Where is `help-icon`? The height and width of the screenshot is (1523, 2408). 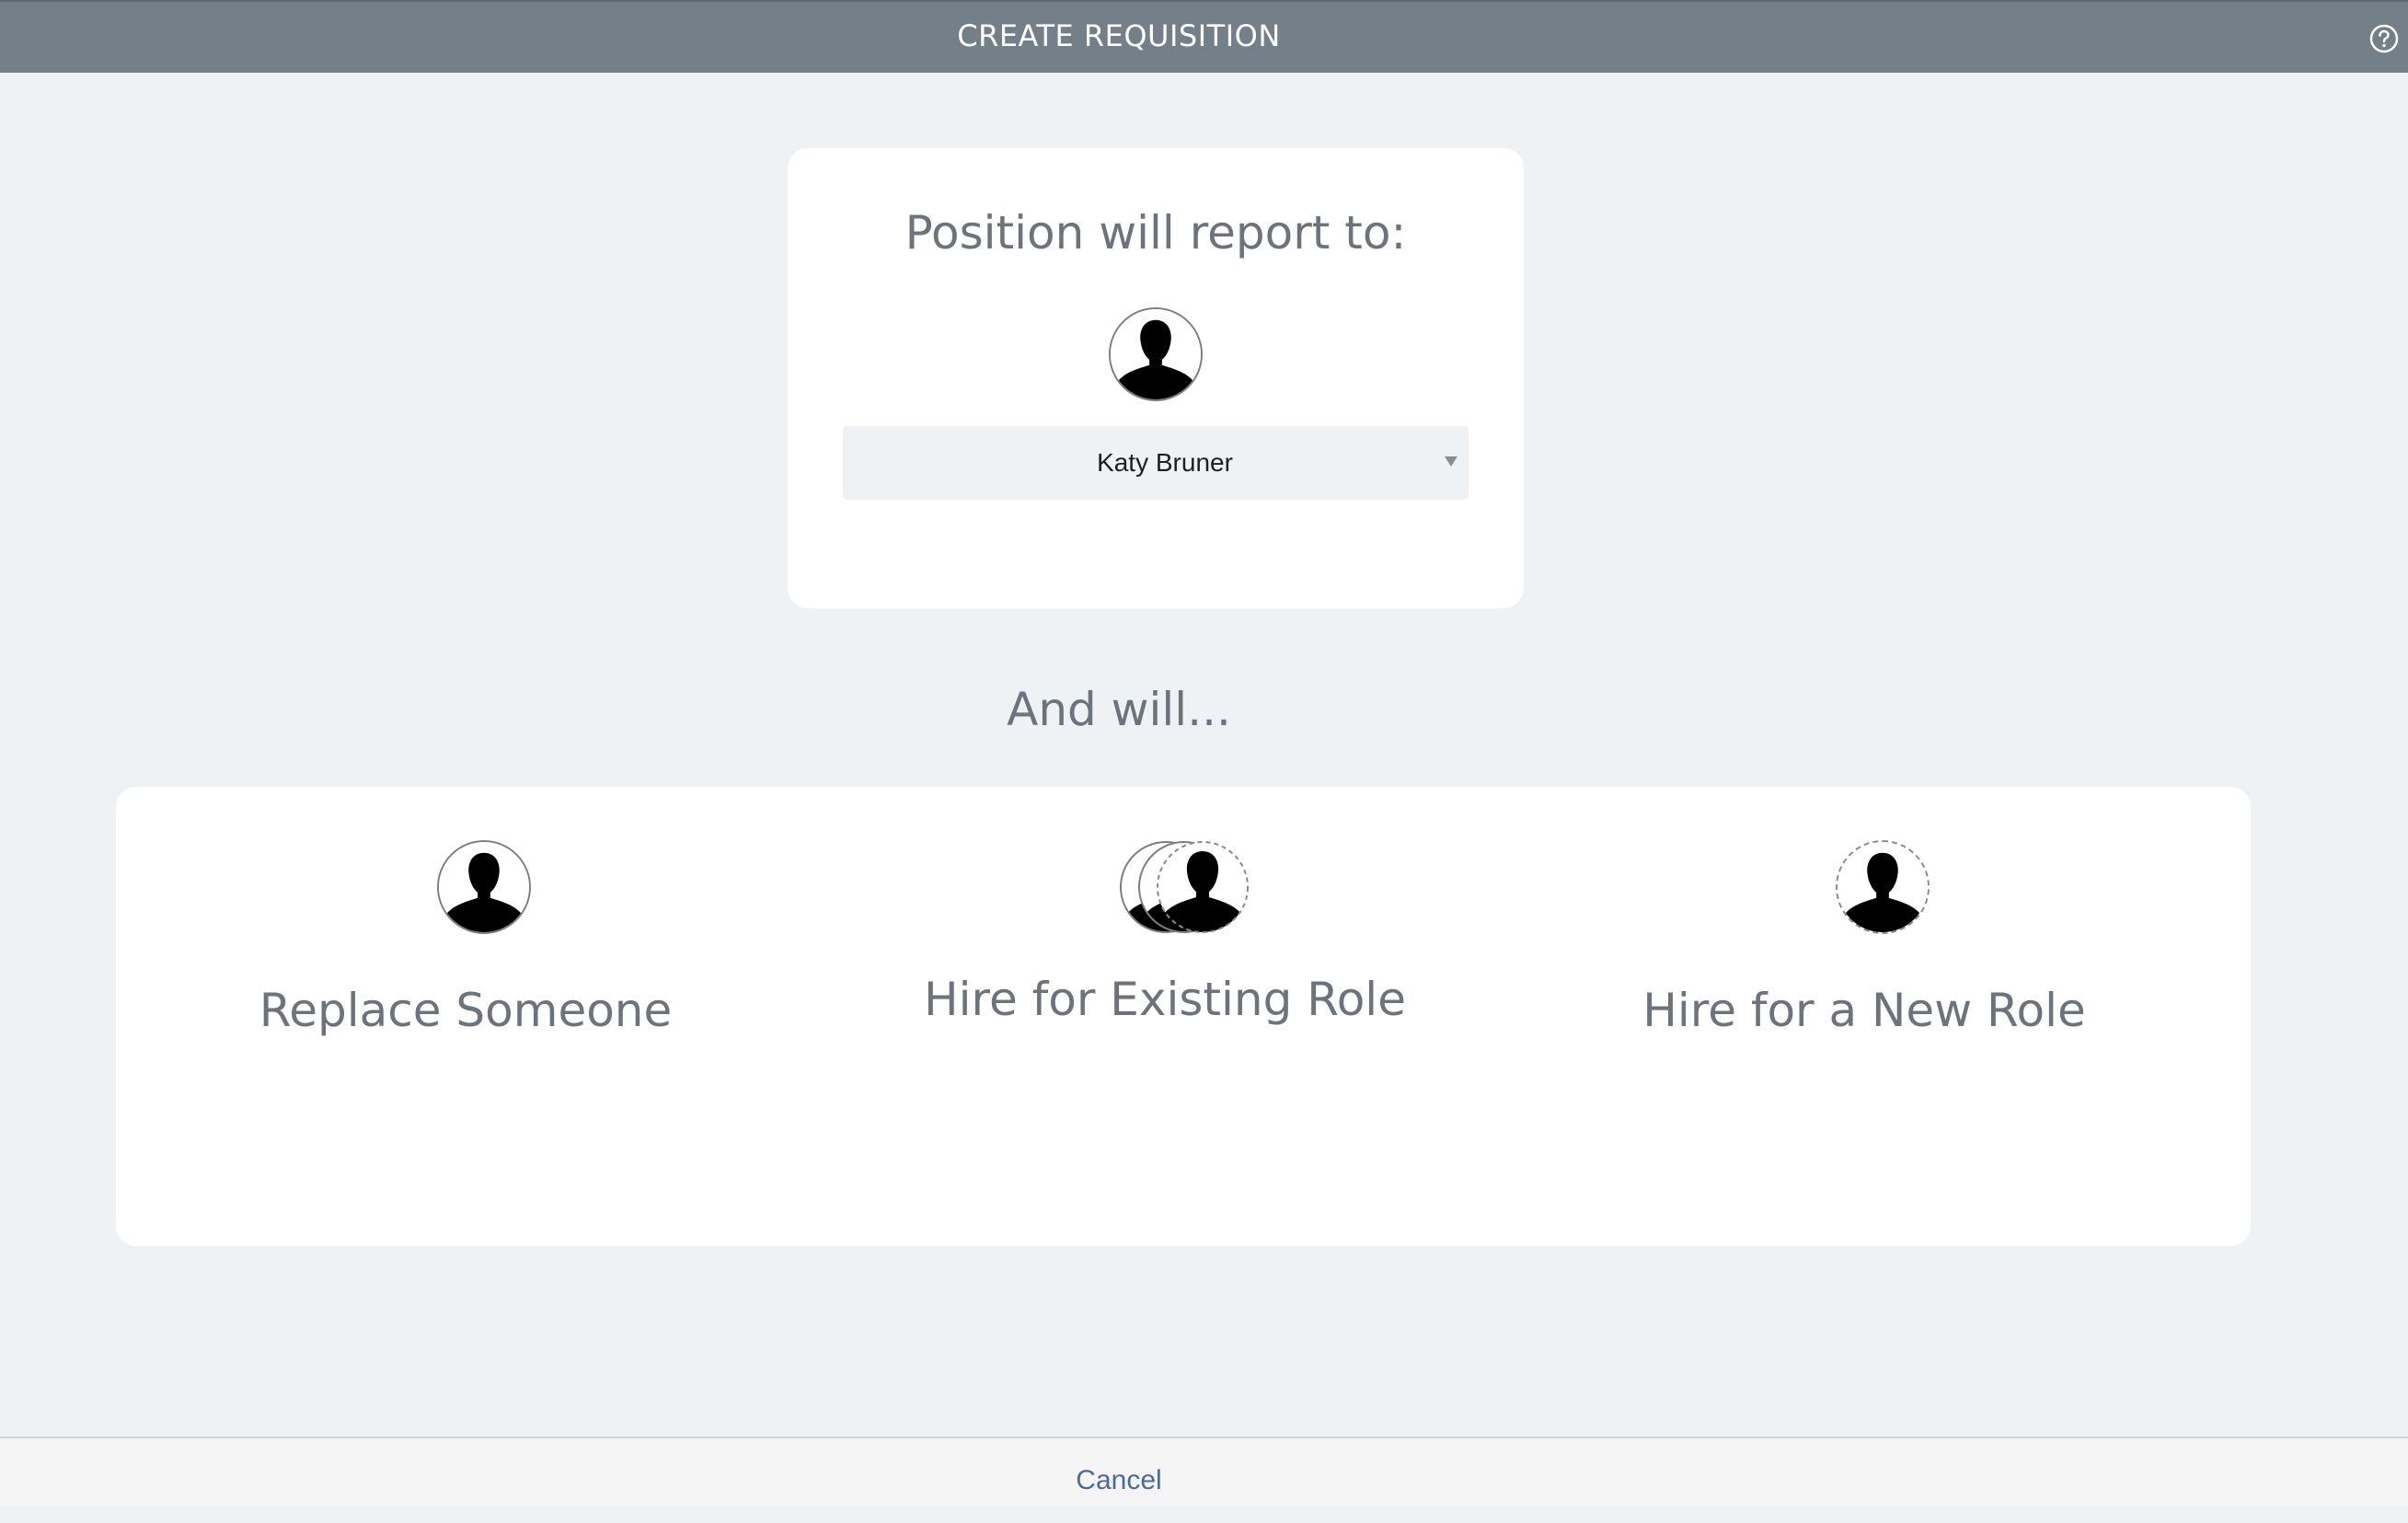
help-icon is located at coordinates (2384, 38).